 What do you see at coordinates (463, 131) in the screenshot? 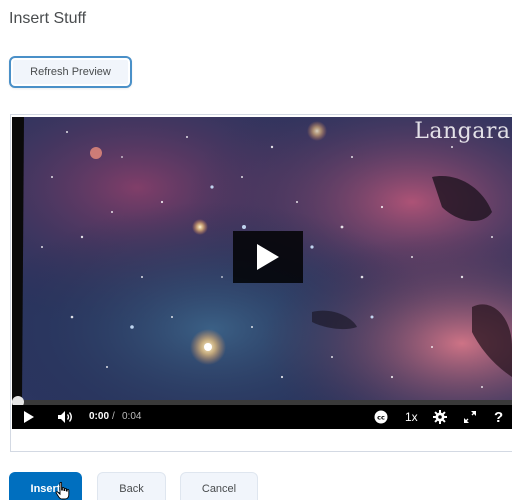
I see `video-watermark: Langara.` at bounding box center [463, 131].